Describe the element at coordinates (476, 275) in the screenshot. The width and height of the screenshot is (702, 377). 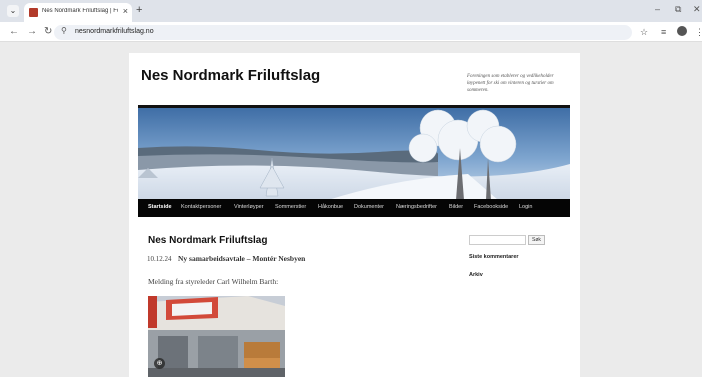
I see `archive-heading: Arkiv` at that location.